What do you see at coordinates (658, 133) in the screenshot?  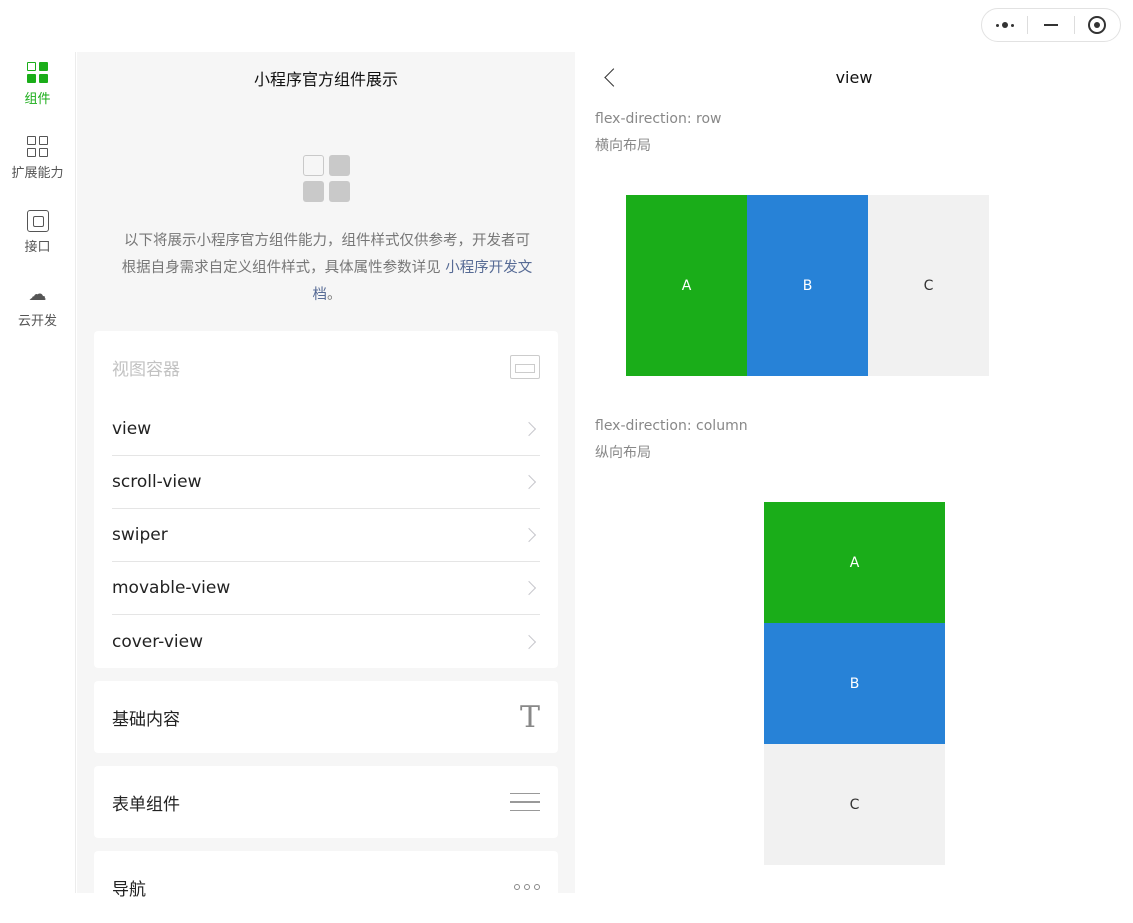 I see `row-caption: flex-direction: row 横向布局` at bounding box center [658, 133].